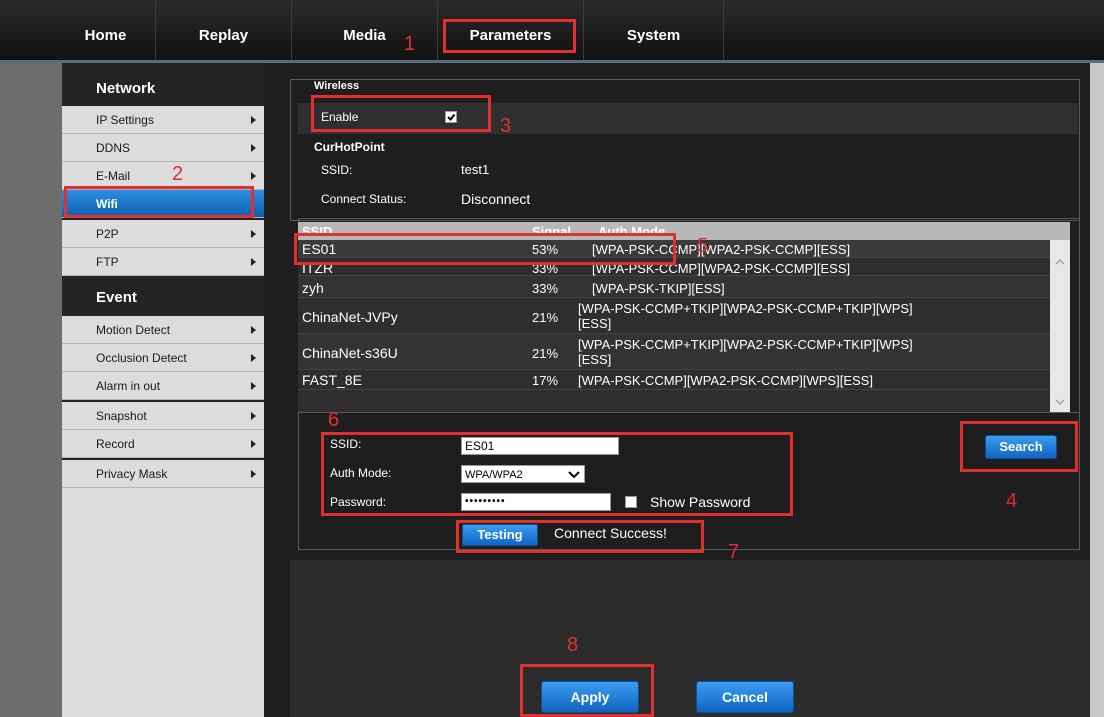 Image resolution: width=1104 pixels, height=717 pixels. What do you see at coordinates (107, 234) in the screenshot?
I see `sidebar-item-label: P2P` at bounding box center [107, 234].